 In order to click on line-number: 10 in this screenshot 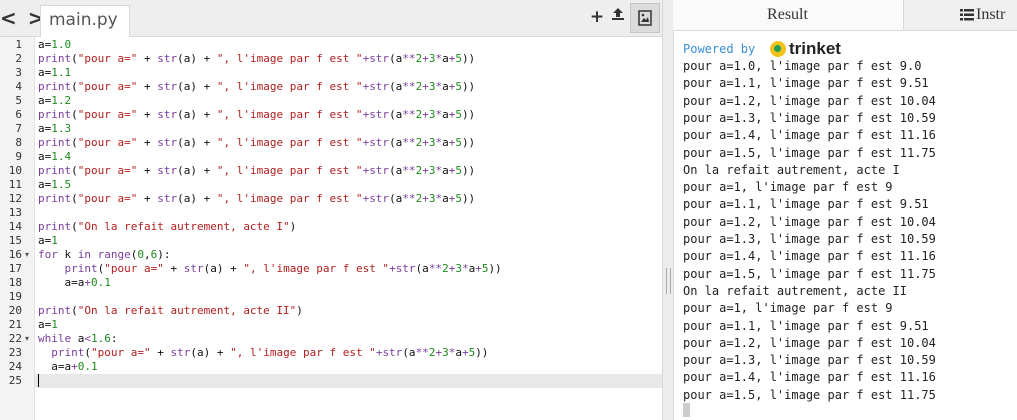, I will do `click(15, 170)`.